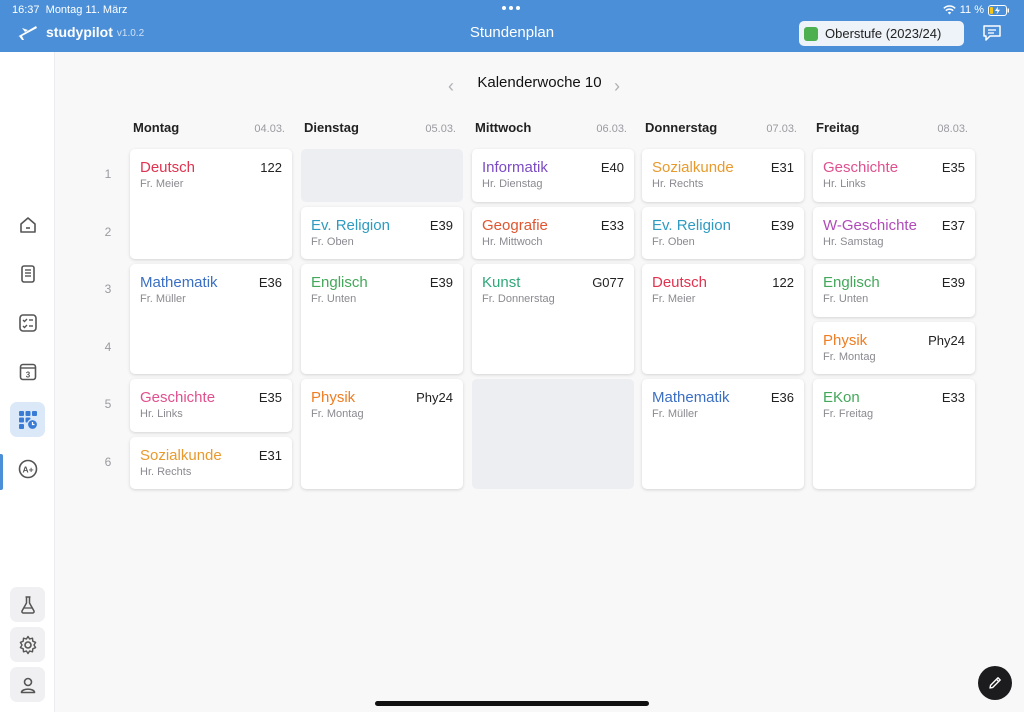  What do you see at coordinates (783, 282) in the screenshot?
I see `lesson-room: 122` at bounding box center [783, 282].